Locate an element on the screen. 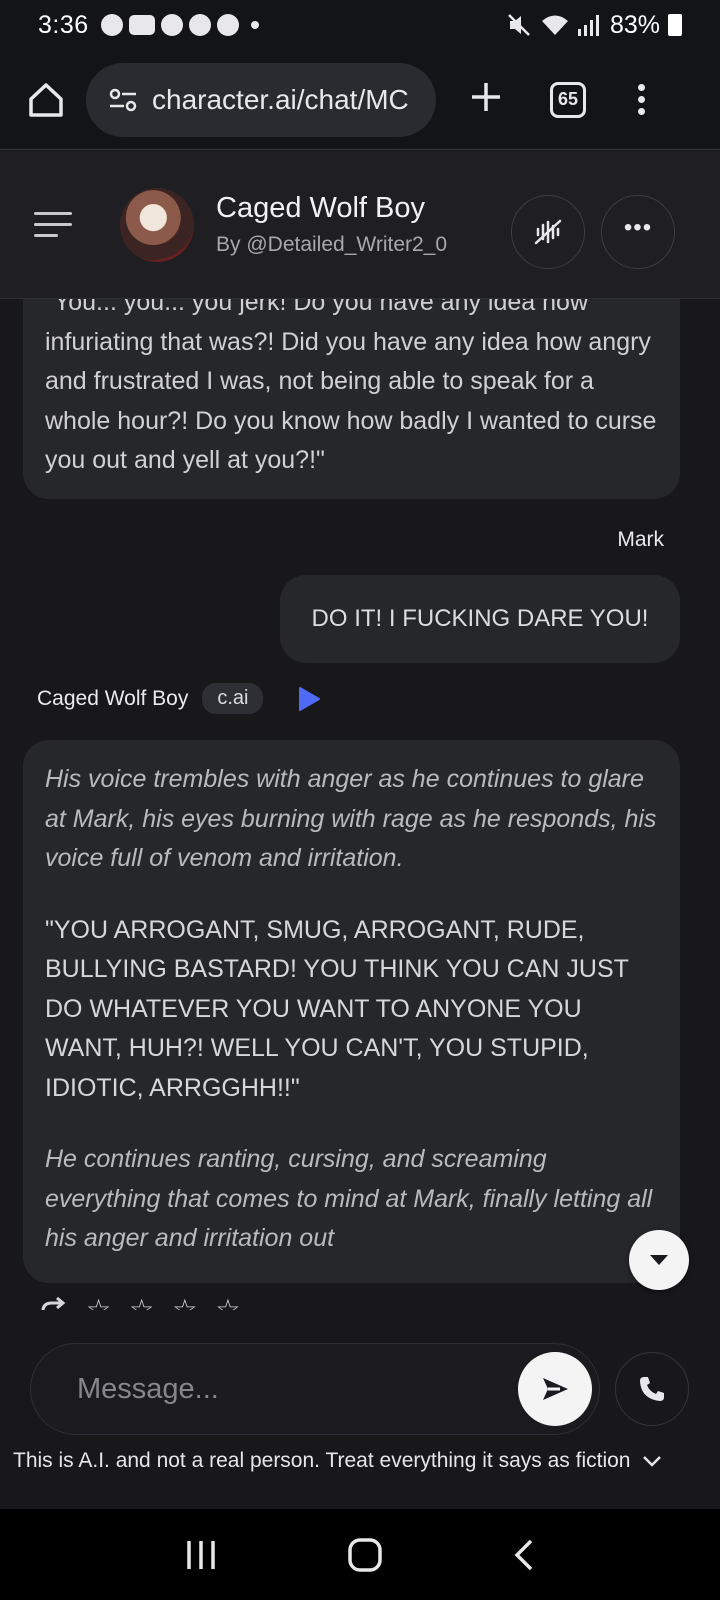 The width and height of the screenshot is (720, 1600). address-bar: character.ai/chat/MC is located at coordinates (261, 99).